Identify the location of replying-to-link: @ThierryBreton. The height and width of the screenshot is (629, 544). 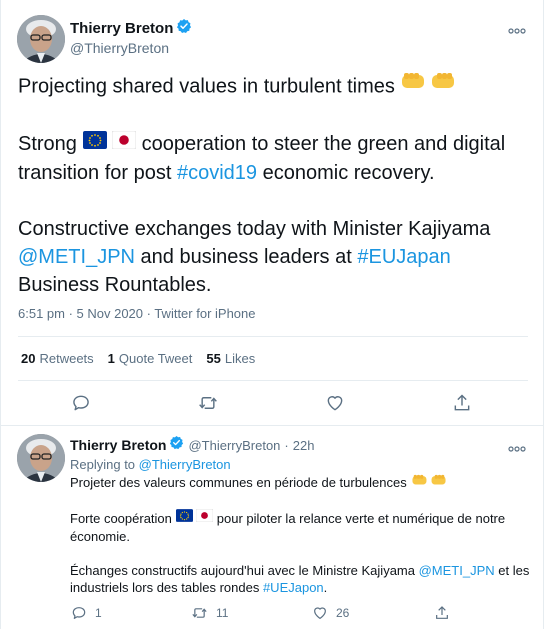
(185, 464).